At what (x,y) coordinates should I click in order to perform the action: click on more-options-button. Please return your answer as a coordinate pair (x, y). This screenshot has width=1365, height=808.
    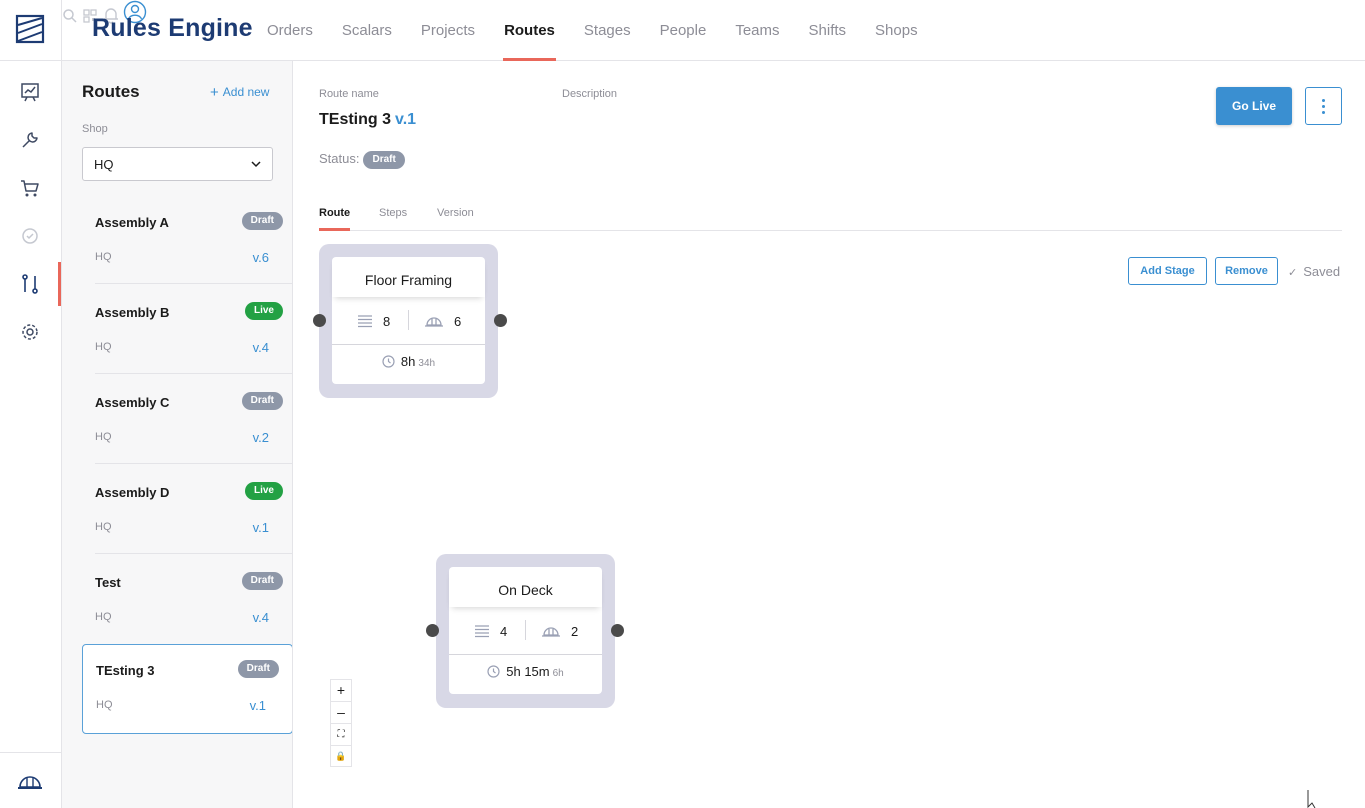
    Looking at the image, I should click on (1323, 106).